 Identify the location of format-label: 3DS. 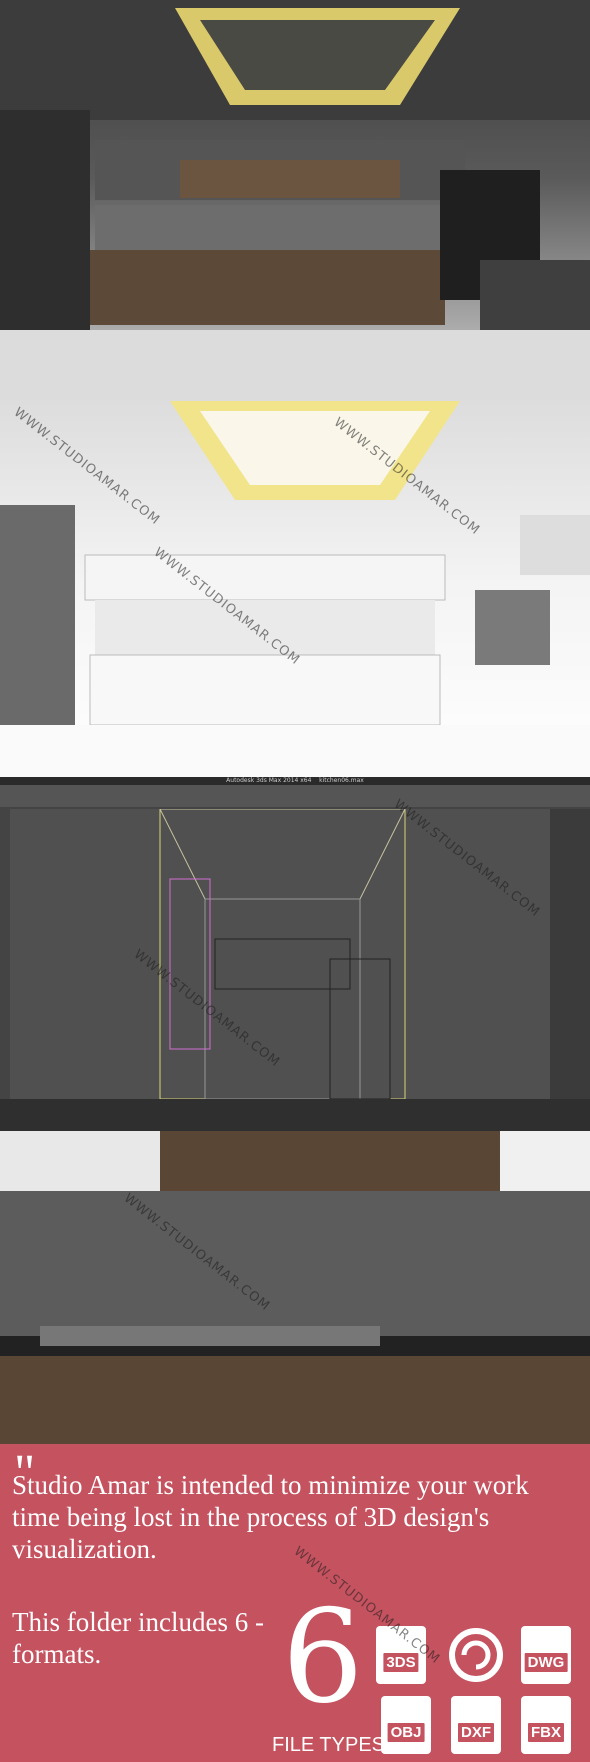
(401, 1662).